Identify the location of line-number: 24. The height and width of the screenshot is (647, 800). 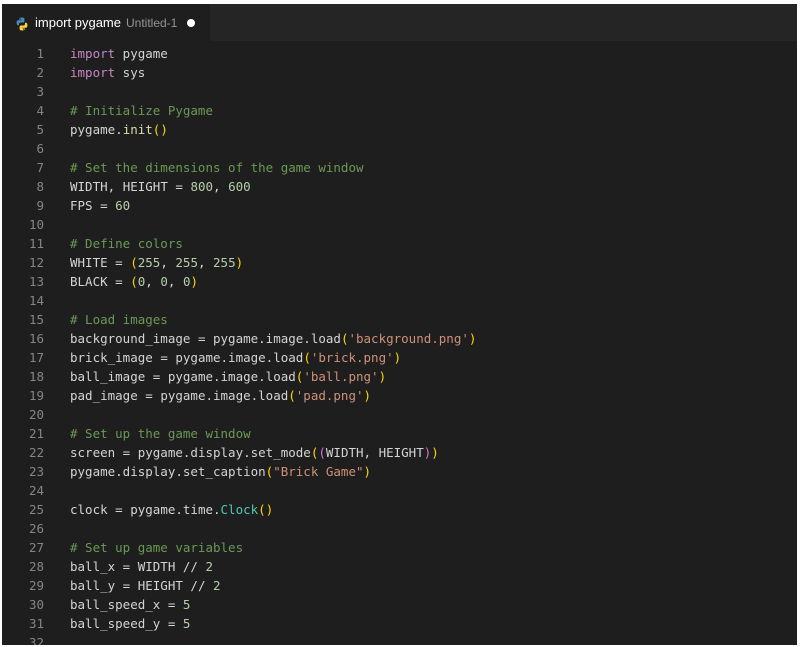
(36, 490).